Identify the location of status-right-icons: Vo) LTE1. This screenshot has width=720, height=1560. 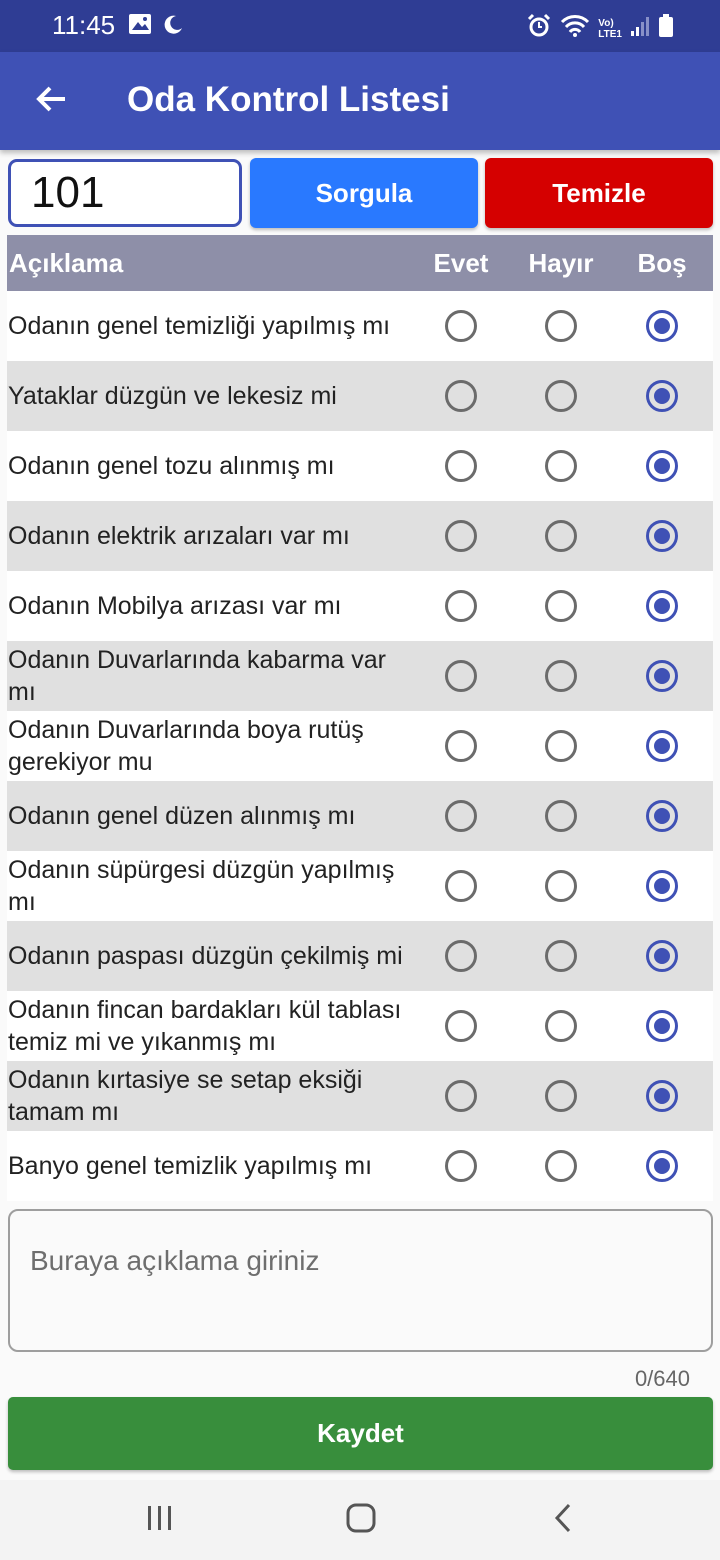
(600, 28).